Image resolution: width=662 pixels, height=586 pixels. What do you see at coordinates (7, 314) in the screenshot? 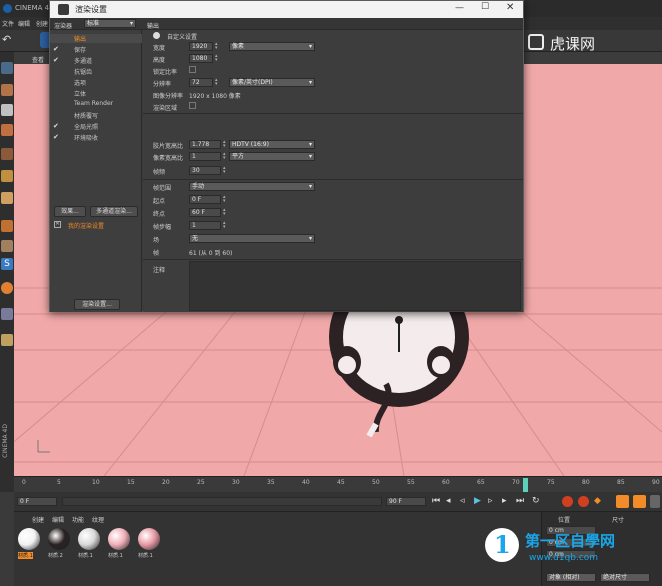
I see `grid-tool-icon` at bounding box center [7, 314].